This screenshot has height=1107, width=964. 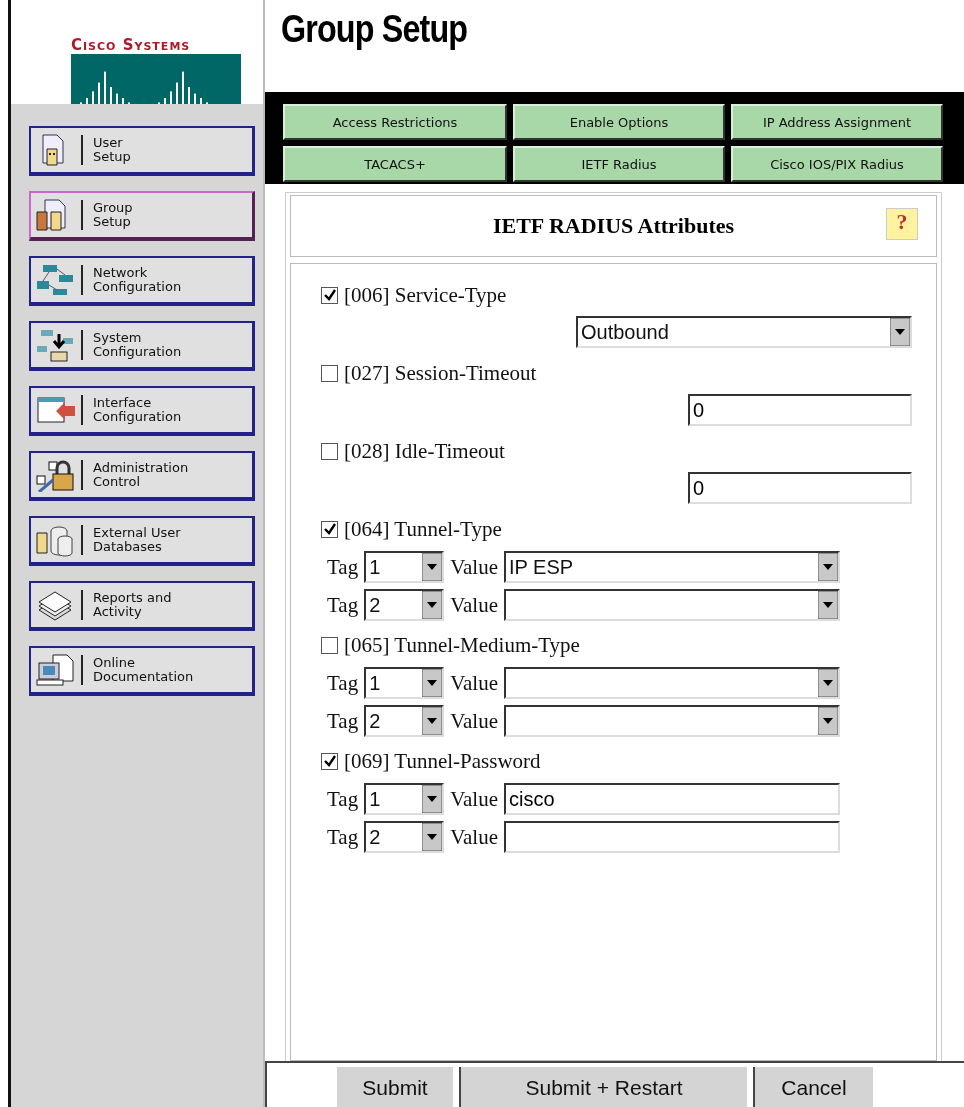 I want to click on attribute-label: [027] Session-Timeout, so click(x=440, y=373).